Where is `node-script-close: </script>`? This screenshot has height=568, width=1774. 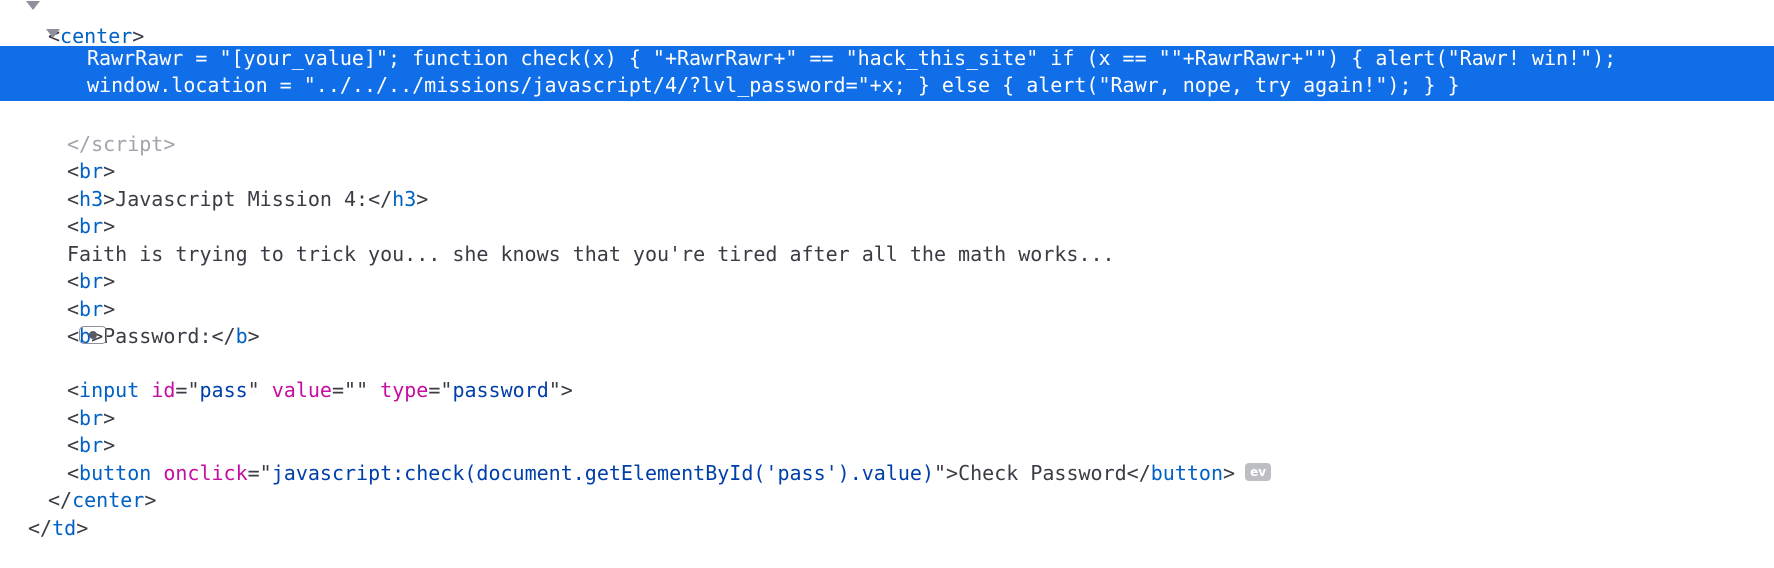
node-script-close: </script> is located at coordinates (887, 127).